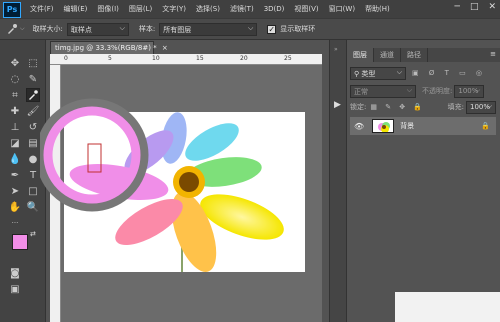 The height and width of the screenshot is (322, 500). I want to click on tab-paths: 路径, so click(414, 55).